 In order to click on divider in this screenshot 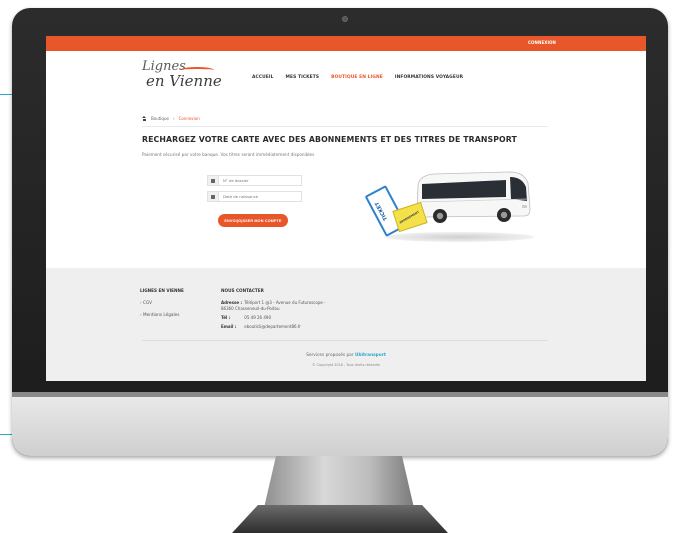, I will do `click(345, 126)`.